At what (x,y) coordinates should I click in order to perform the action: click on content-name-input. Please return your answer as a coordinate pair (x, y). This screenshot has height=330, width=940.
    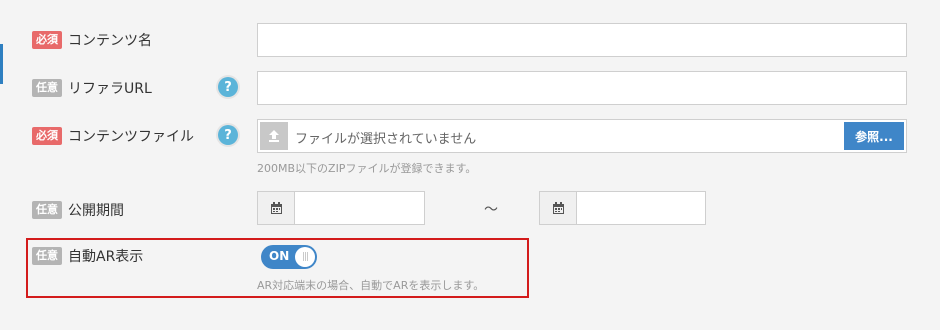
    Looking at the image, I should click on (582, 40).